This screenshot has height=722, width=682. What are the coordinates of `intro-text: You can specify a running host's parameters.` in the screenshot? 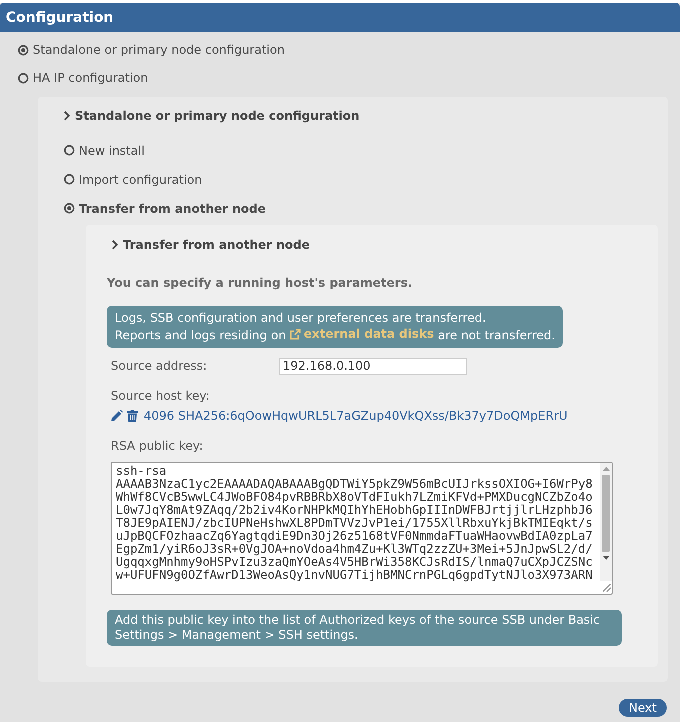 It's located at (260, 283).